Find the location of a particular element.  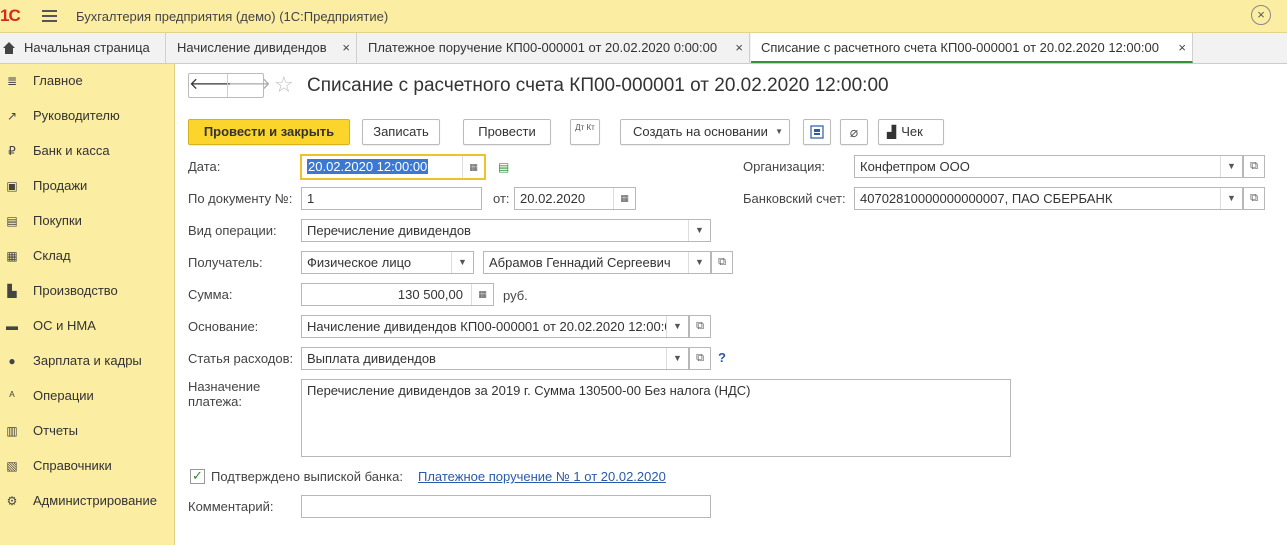

post-button: Провести is located at coordinates (507, 132).